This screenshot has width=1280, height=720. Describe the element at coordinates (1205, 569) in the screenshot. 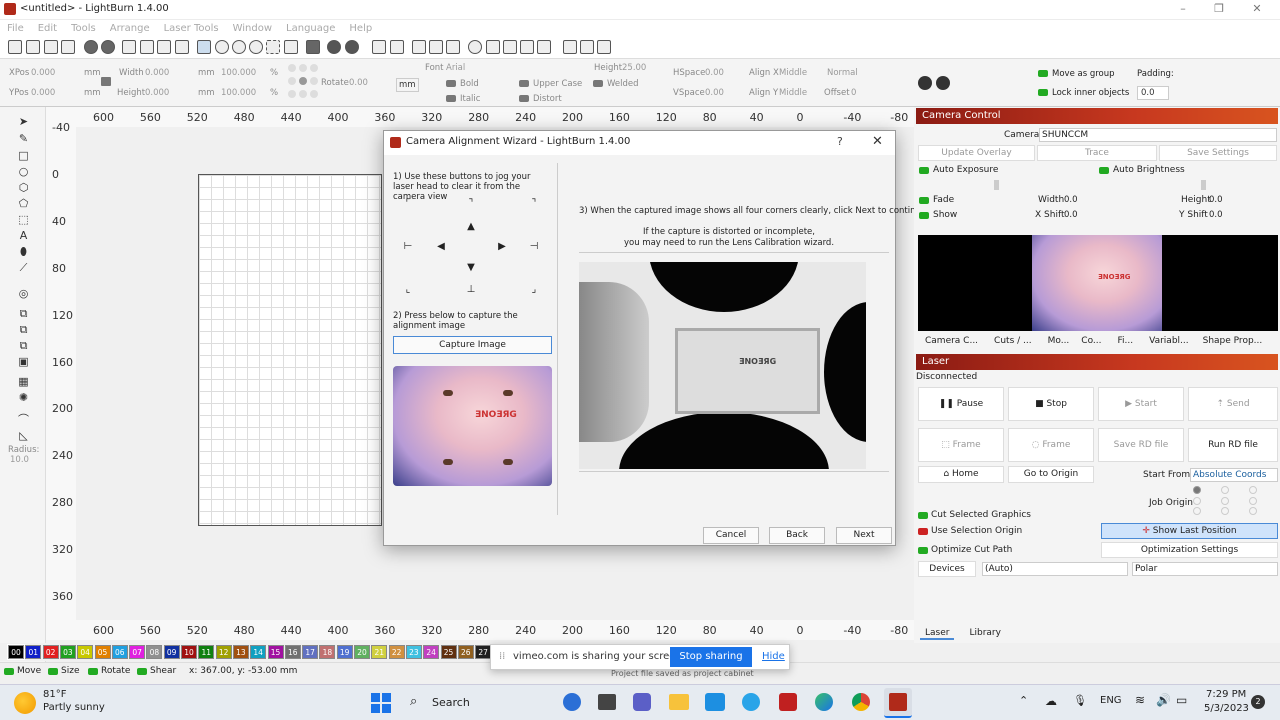

I see `polar-select: Polar` at that location.